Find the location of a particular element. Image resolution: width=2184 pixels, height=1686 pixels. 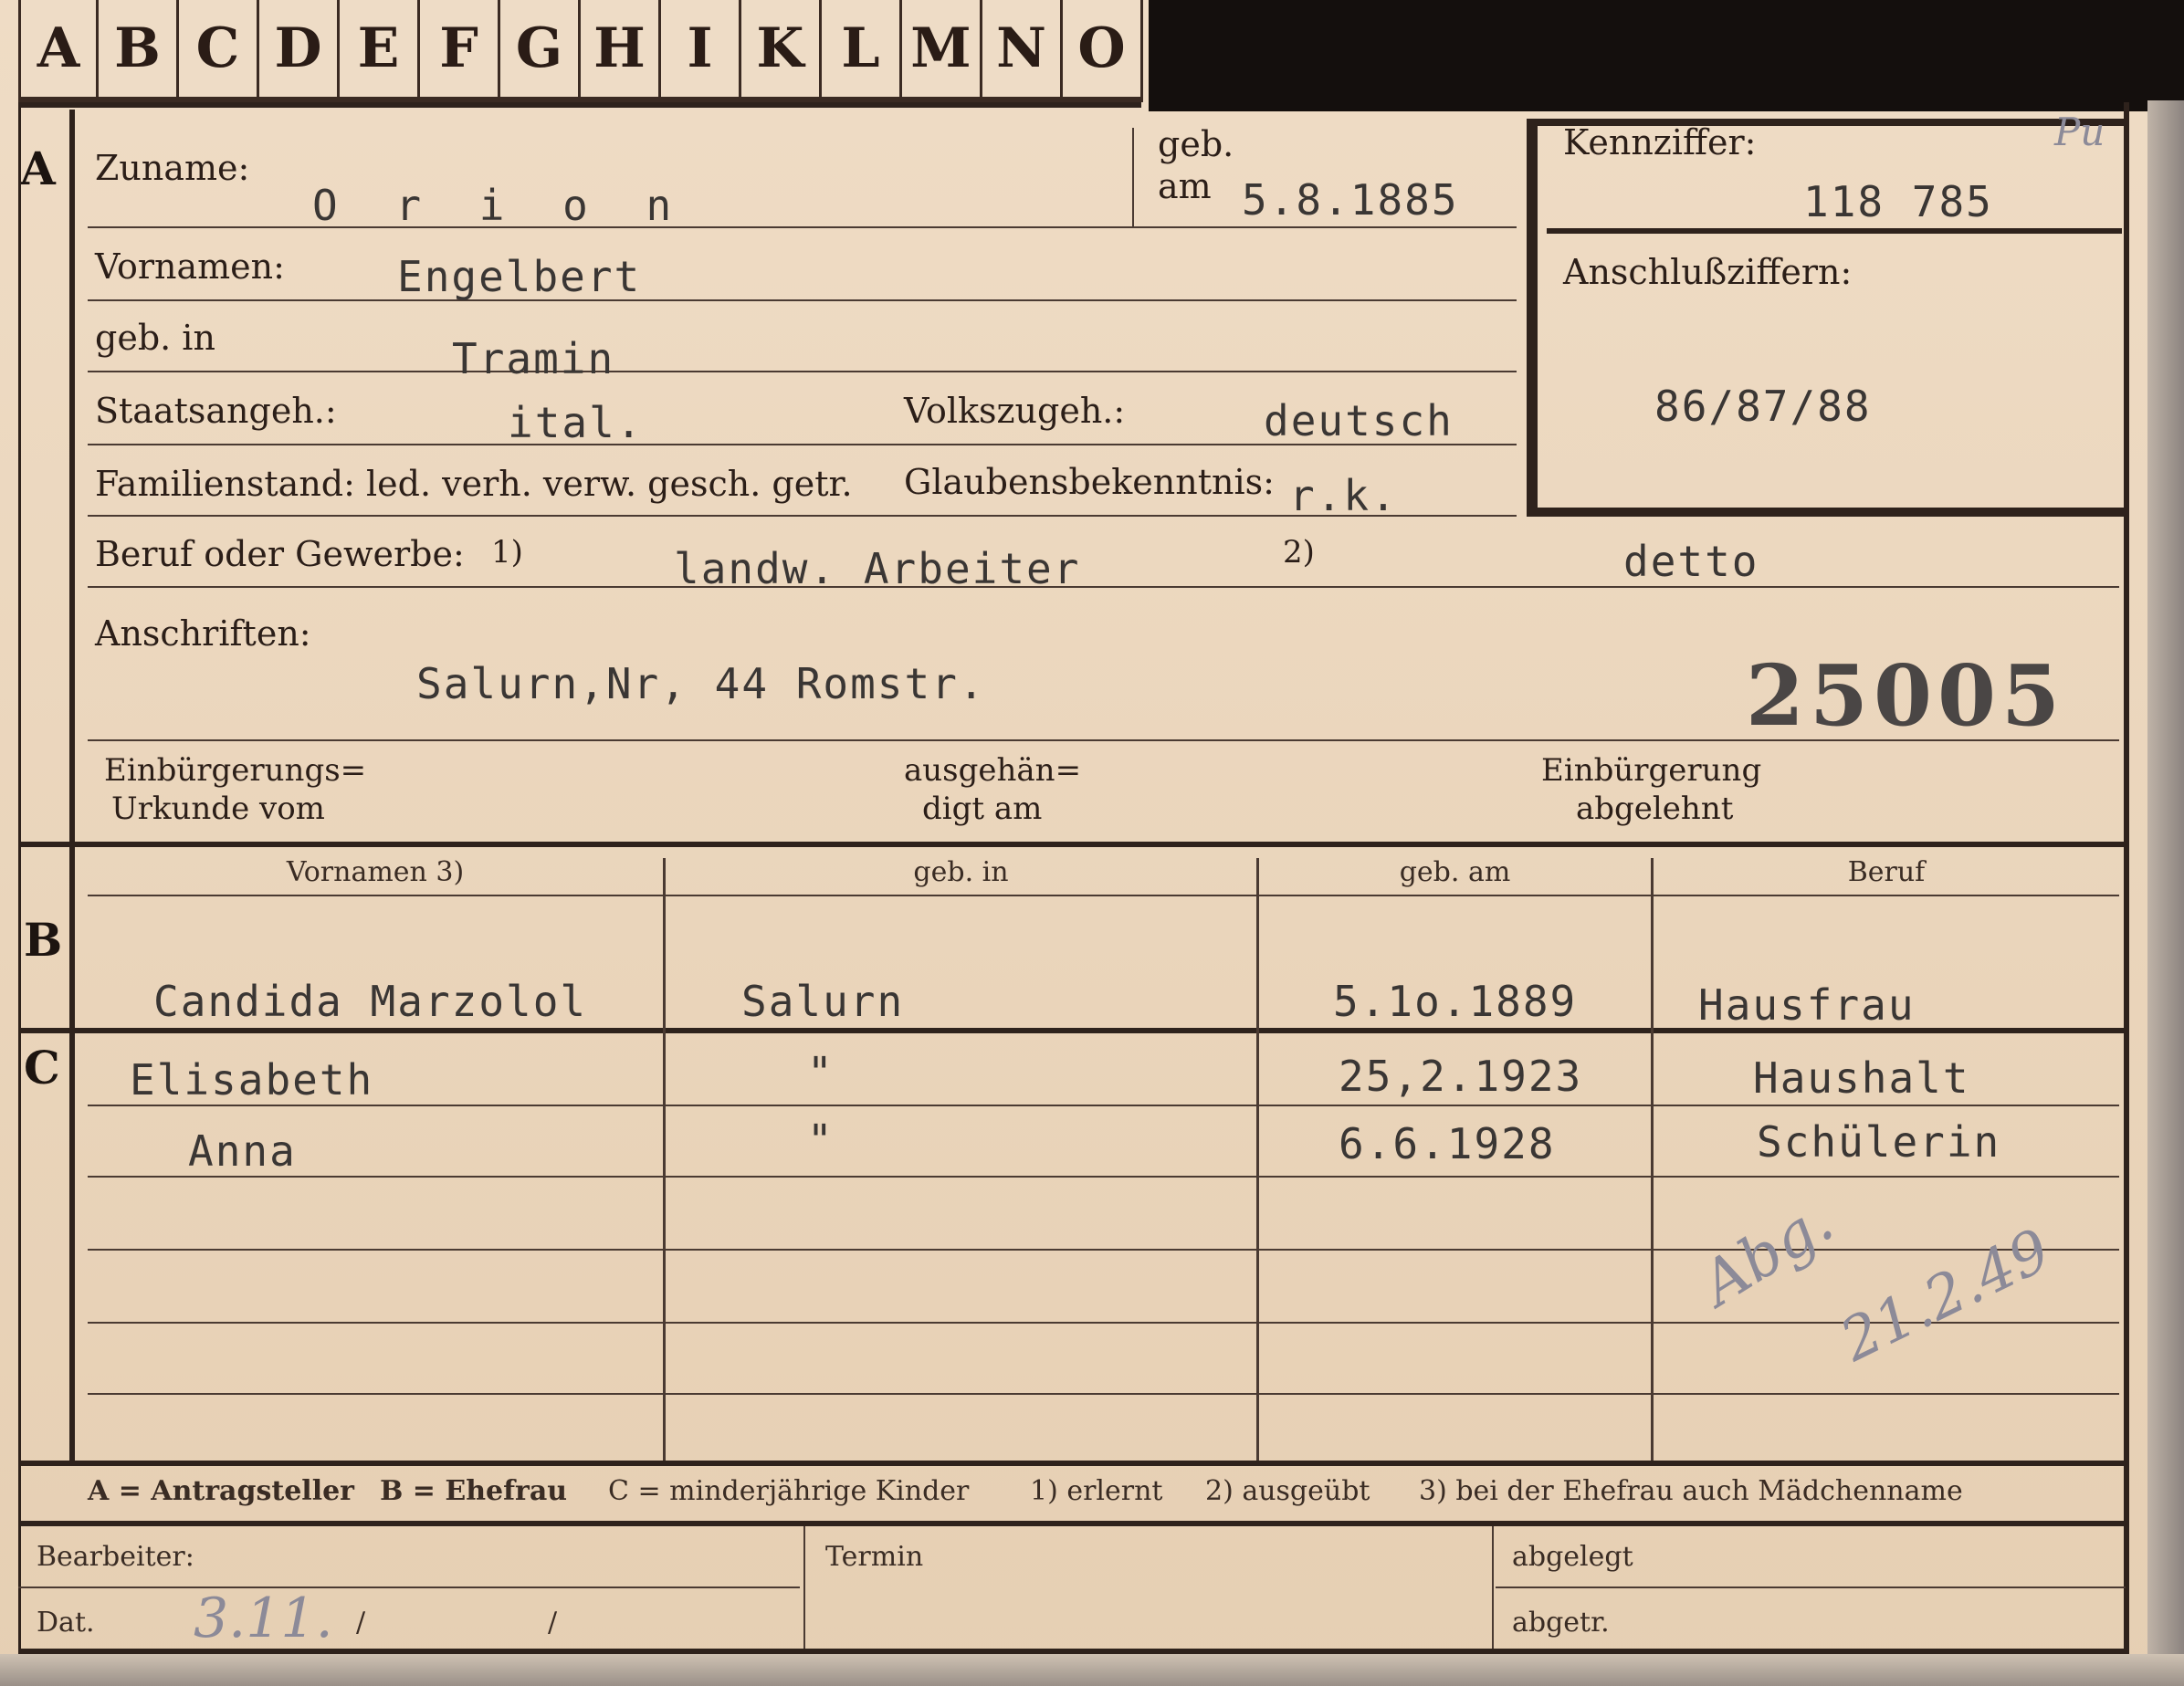

volks-label: Volkszugeh.: is located at coordinates (1015, 411).